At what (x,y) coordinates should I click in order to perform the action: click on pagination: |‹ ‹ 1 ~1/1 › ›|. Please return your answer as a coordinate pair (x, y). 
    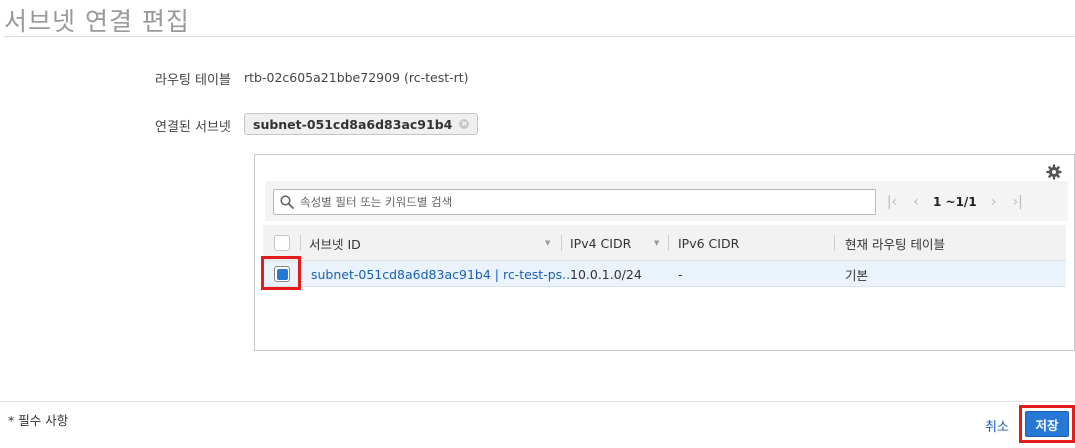
    Looking at the image, I should click on (955, 202).